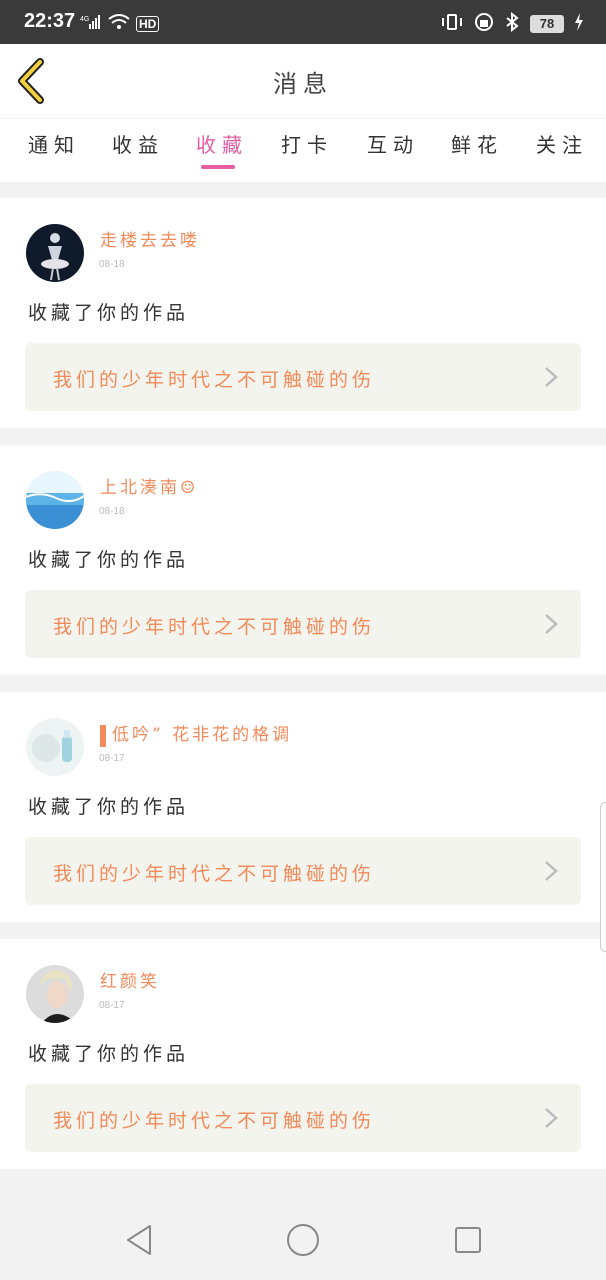 The width and height of the screenshot is (606, 1280). Describe the element at coordinates (150, 238) in the screenshot. I see `user-name: 走楼去去喽` at that location.